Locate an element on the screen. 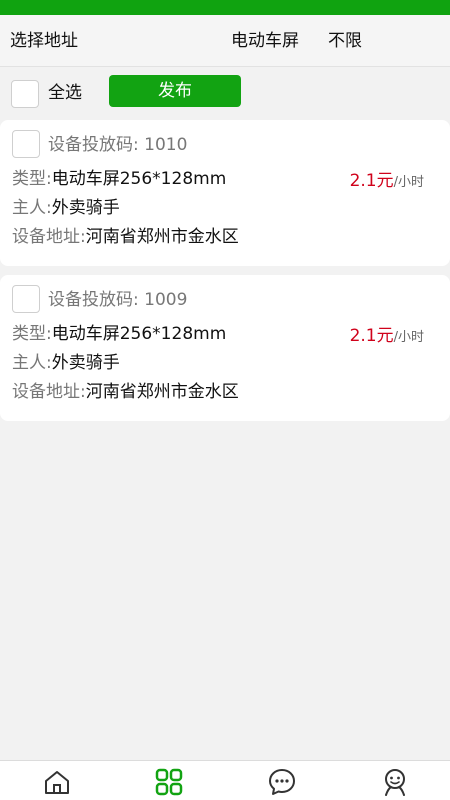  home-icon is located at coordinates (57, 782).